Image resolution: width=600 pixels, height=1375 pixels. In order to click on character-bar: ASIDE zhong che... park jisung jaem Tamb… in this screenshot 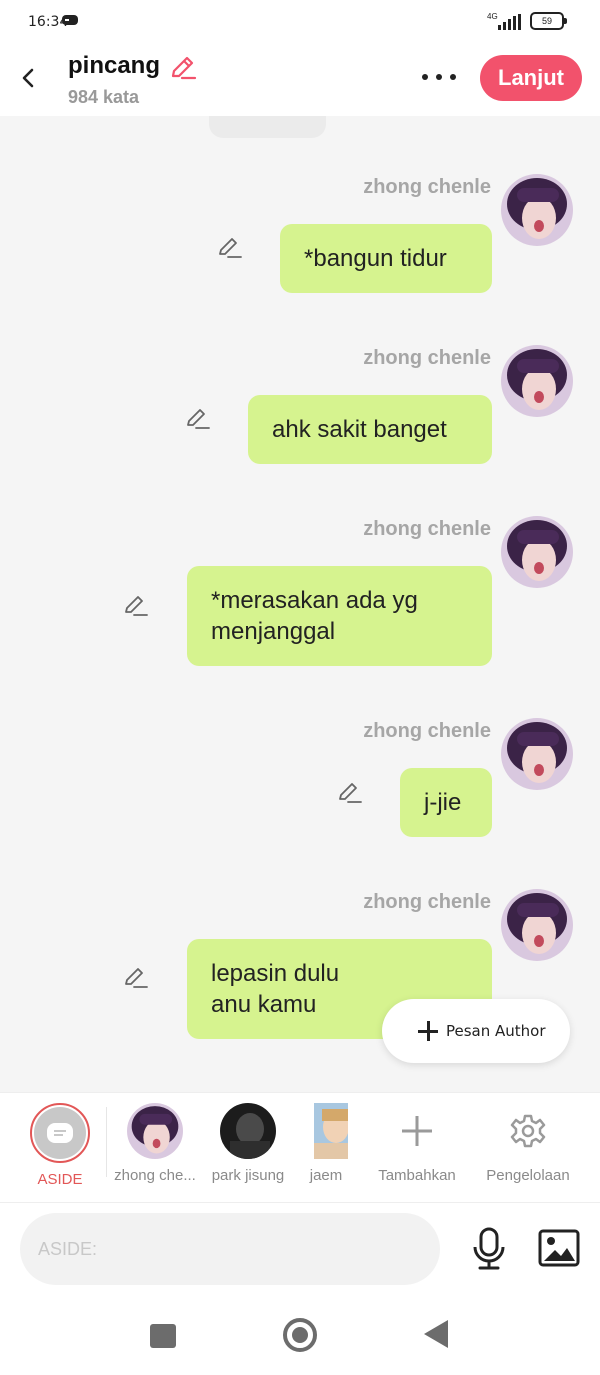, I will do `click(300, 1147)`.